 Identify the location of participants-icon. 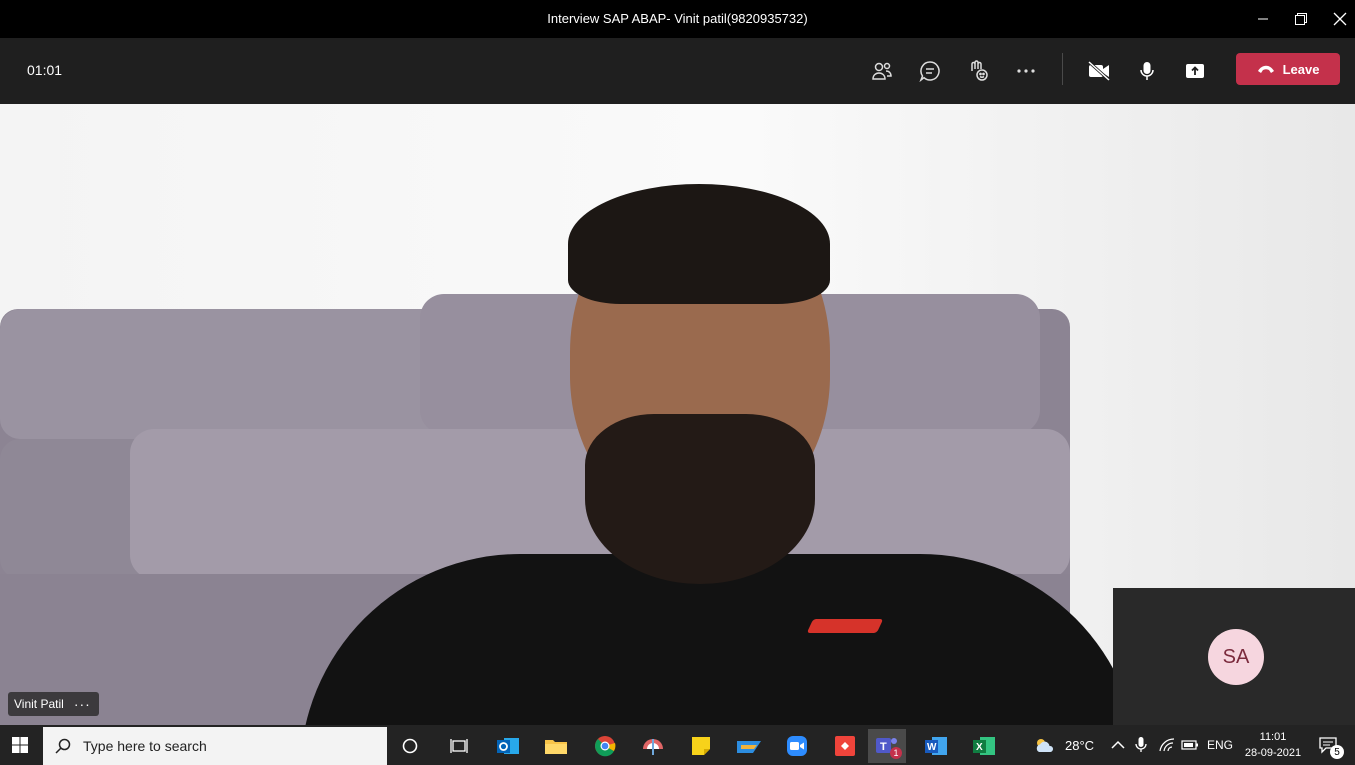
(882, 71).